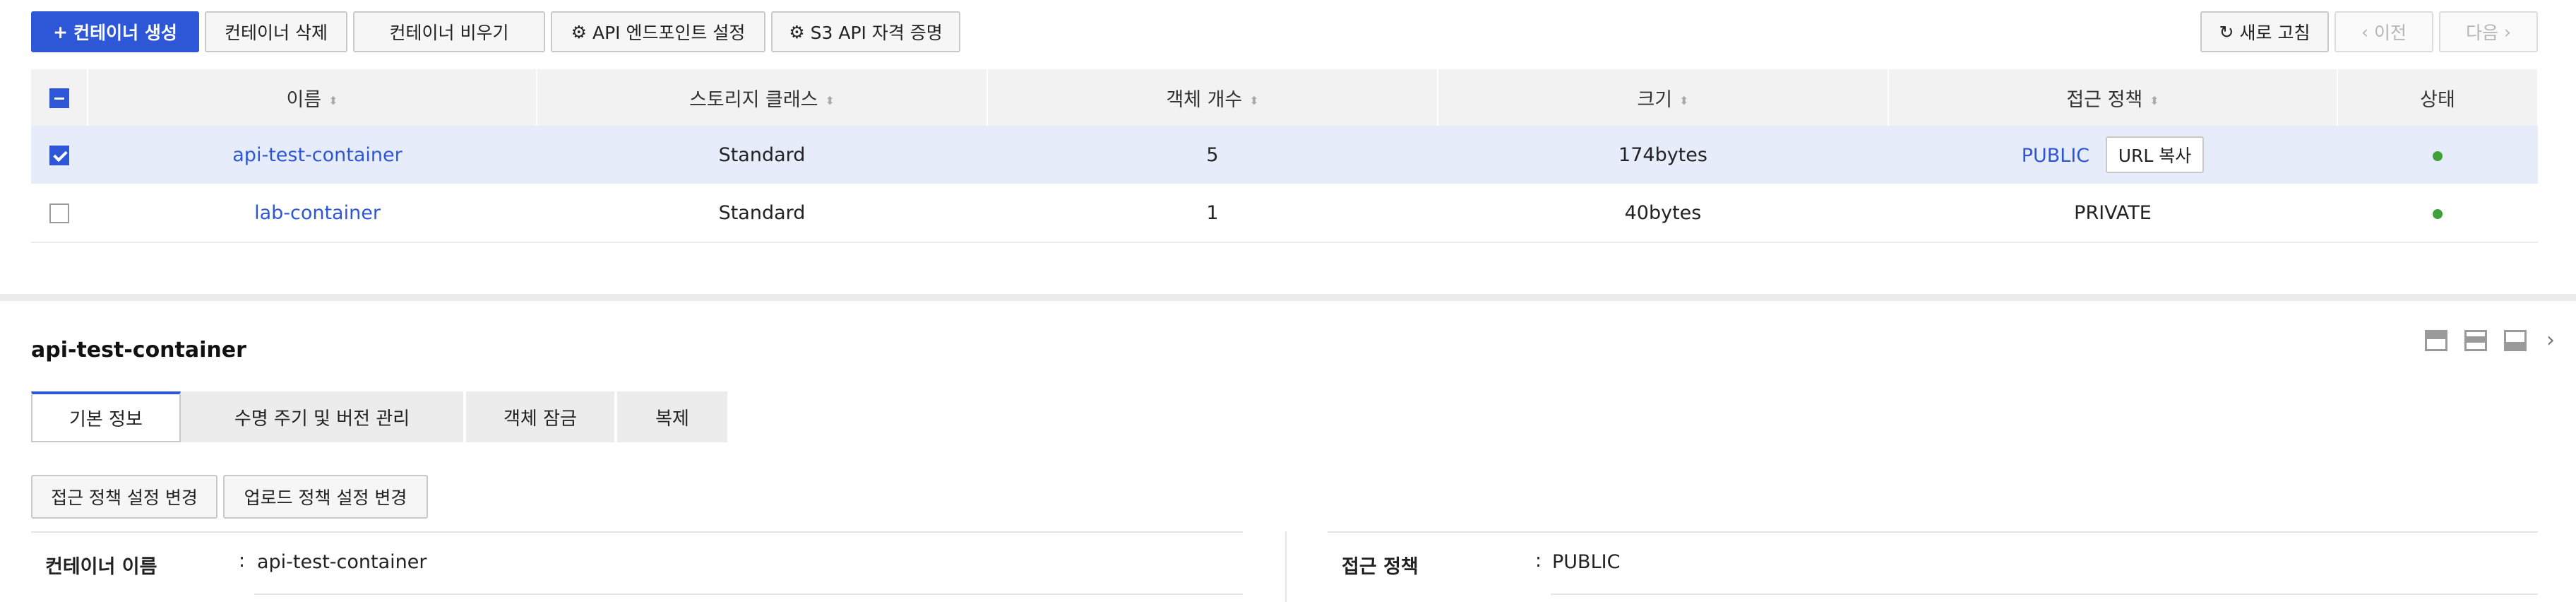 Image resolution: width=2576 pixels, height=602 pixels. I want to click on info-column-separator, so click(1286, 566).